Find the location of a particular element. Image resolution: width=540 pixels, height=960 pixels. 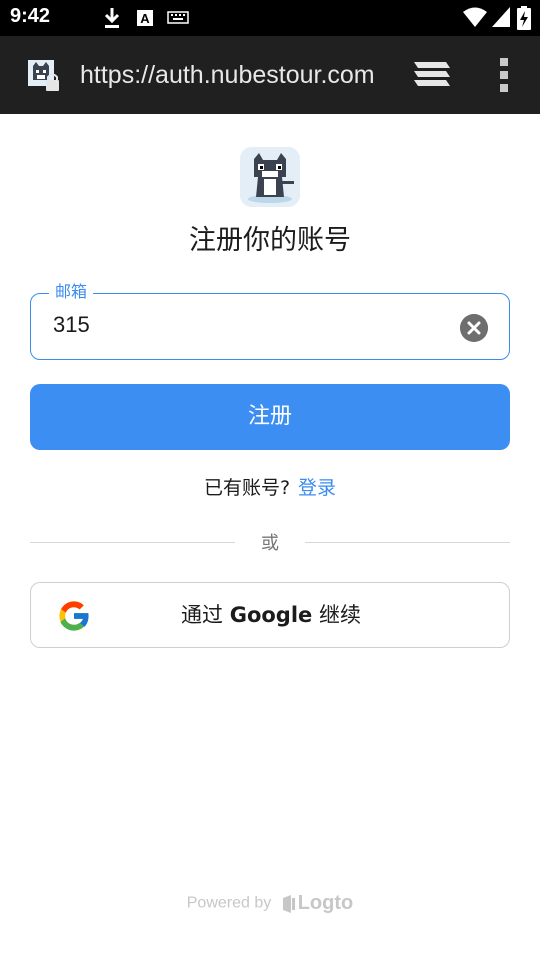

battery-charging-icon is located at coordinates (524, 18).